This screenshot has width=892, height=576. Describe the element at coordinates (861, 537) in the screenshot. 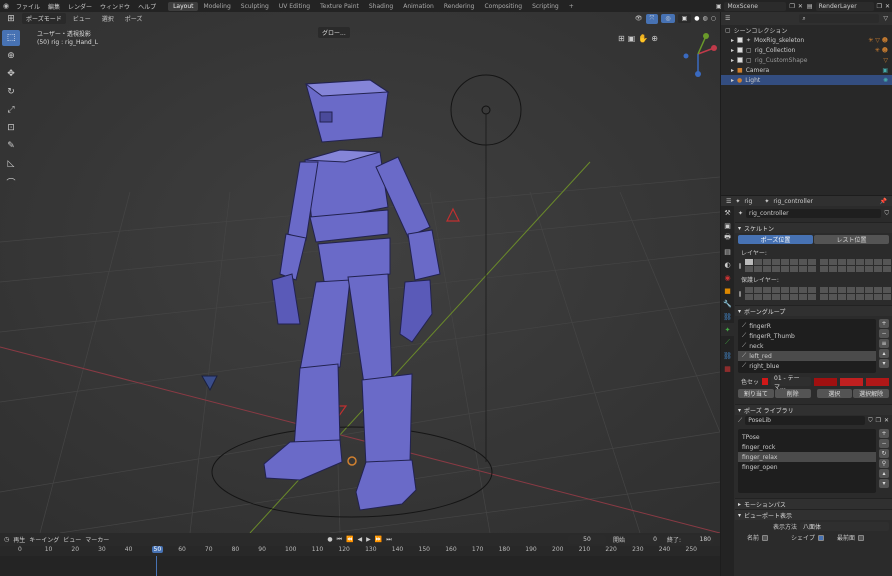

I see `in-front-checkbox` at that location.